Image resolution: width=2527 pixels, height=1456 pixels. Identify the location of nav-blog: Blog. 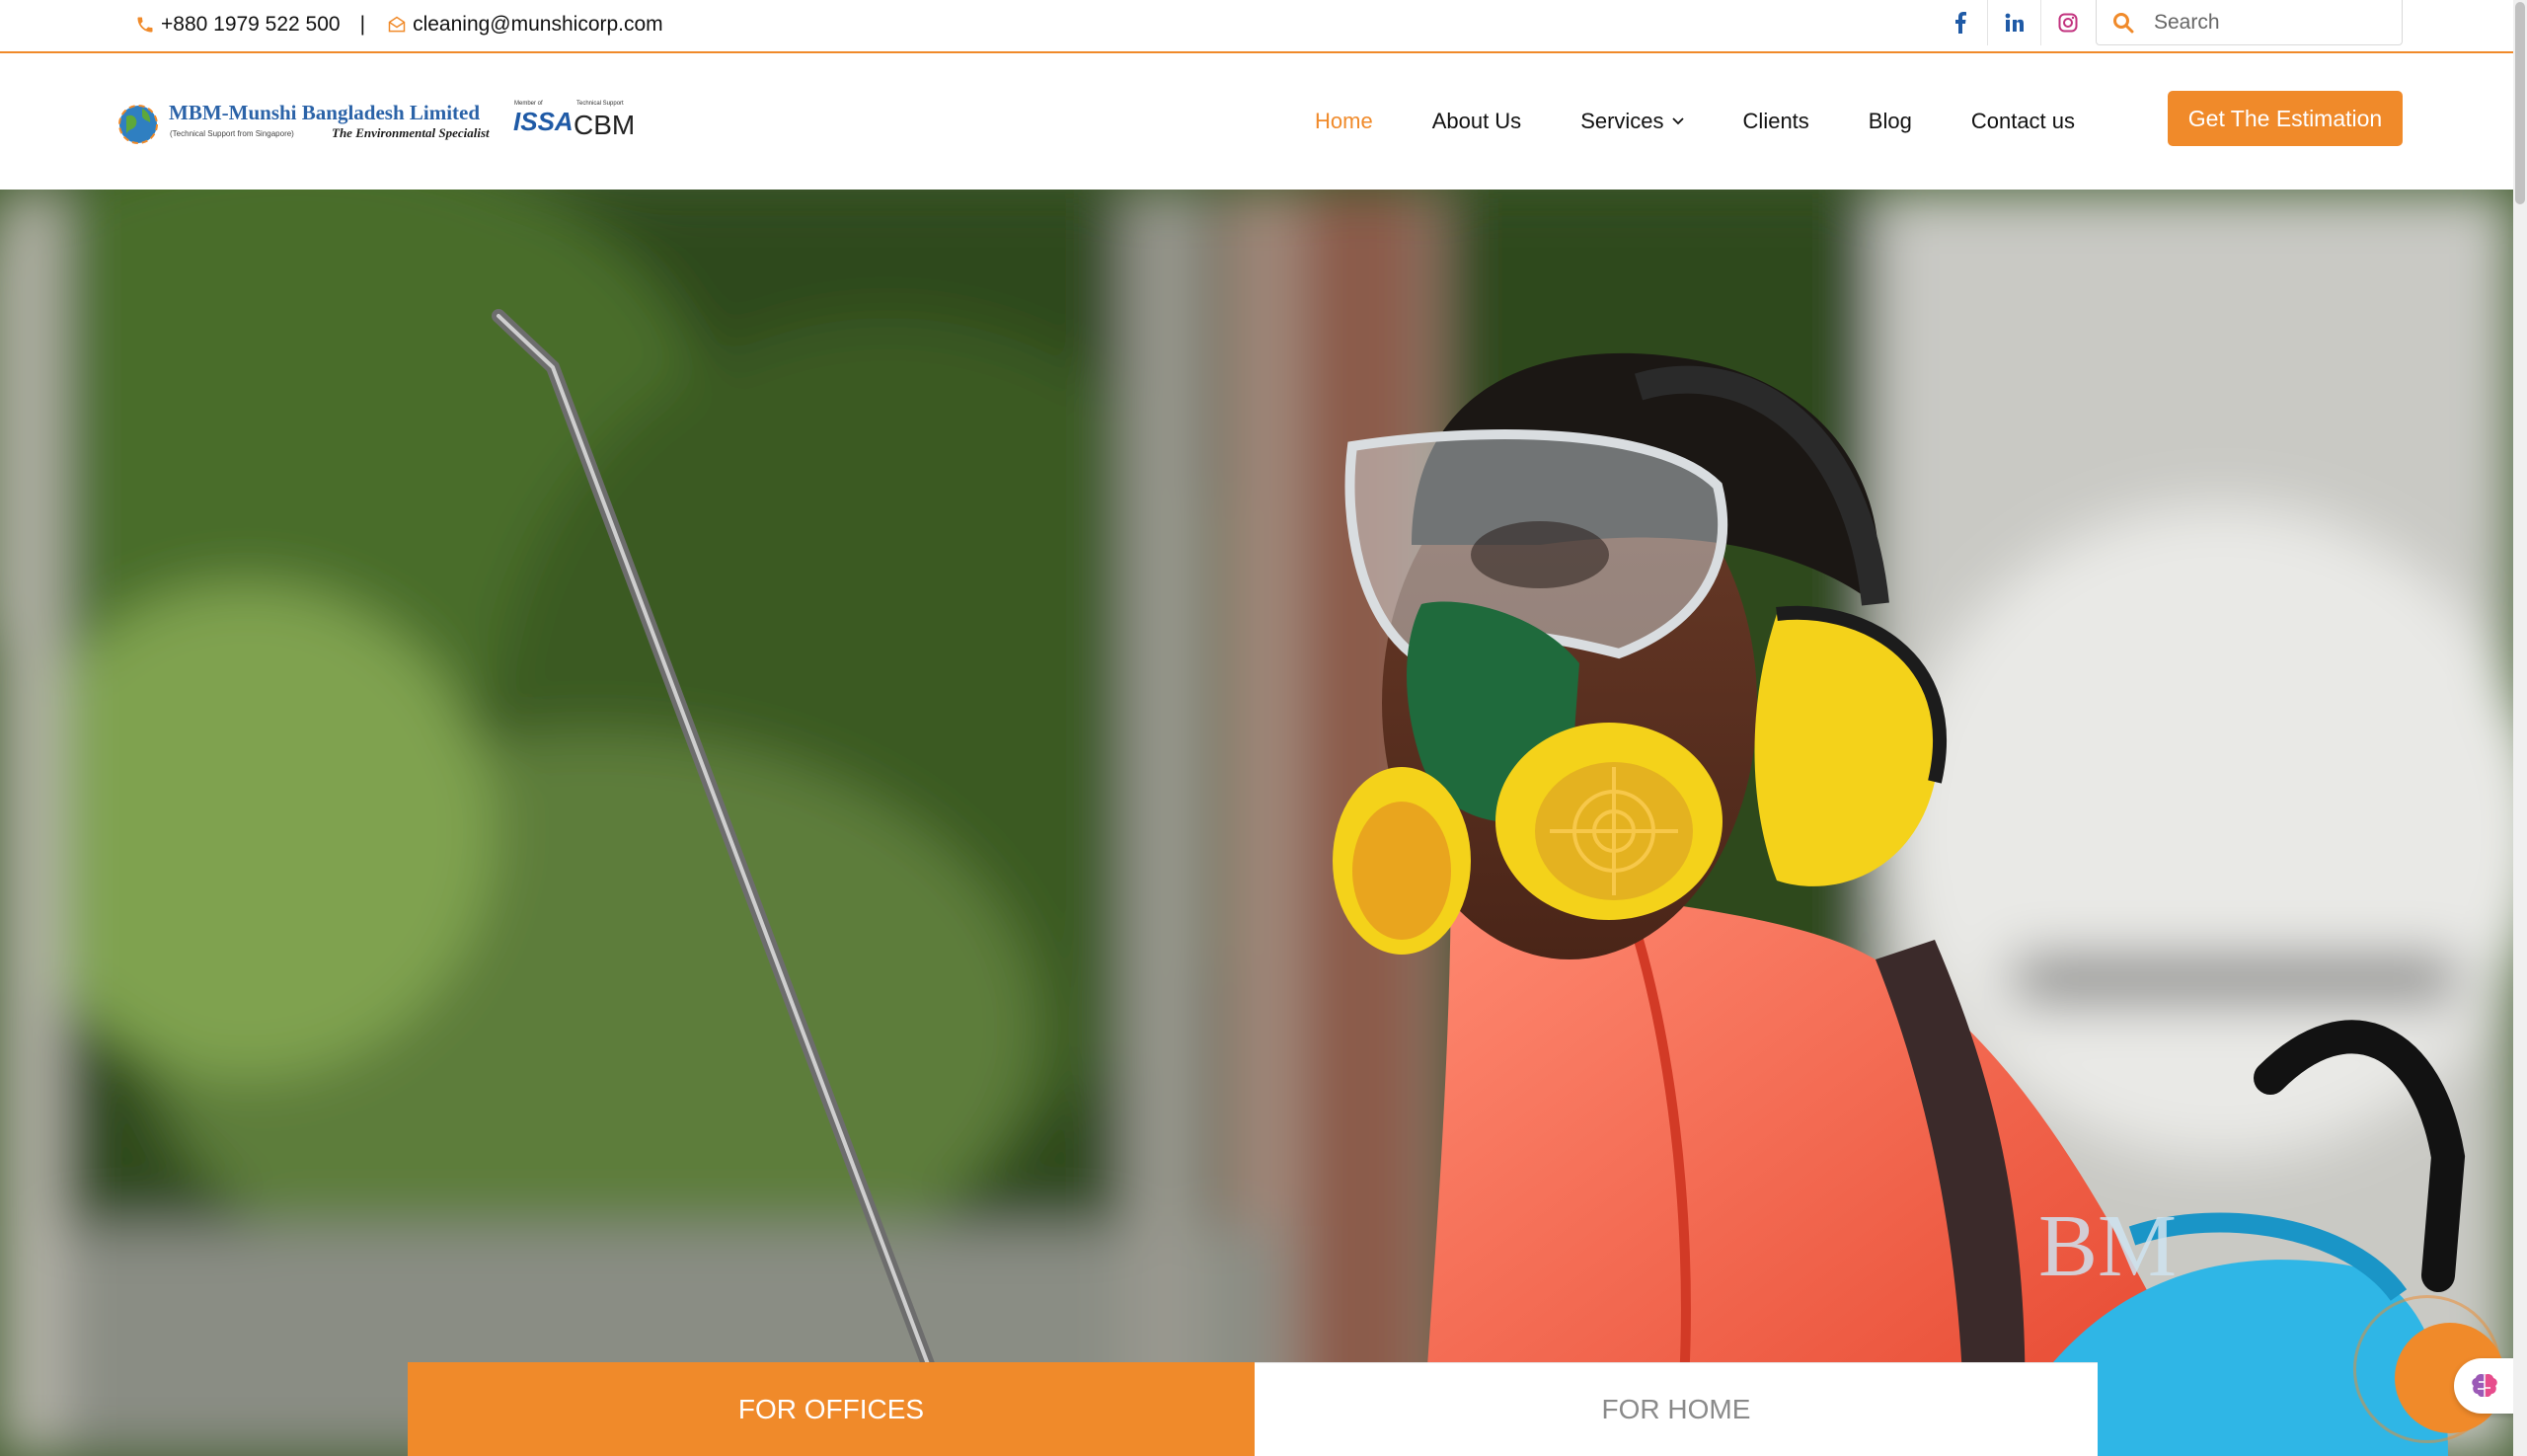
(1890, 121).